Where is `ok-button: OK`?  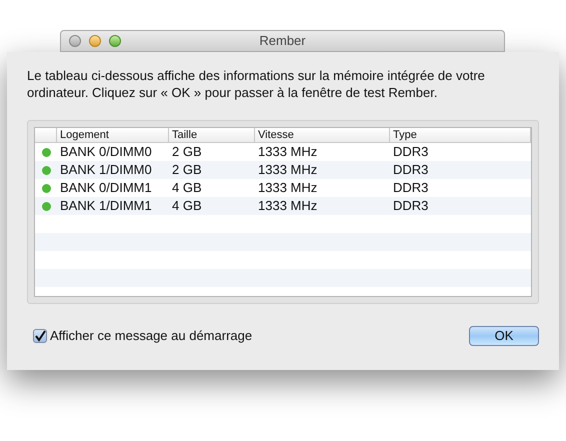
ok-button: OK is located at coordinates (504, 336).